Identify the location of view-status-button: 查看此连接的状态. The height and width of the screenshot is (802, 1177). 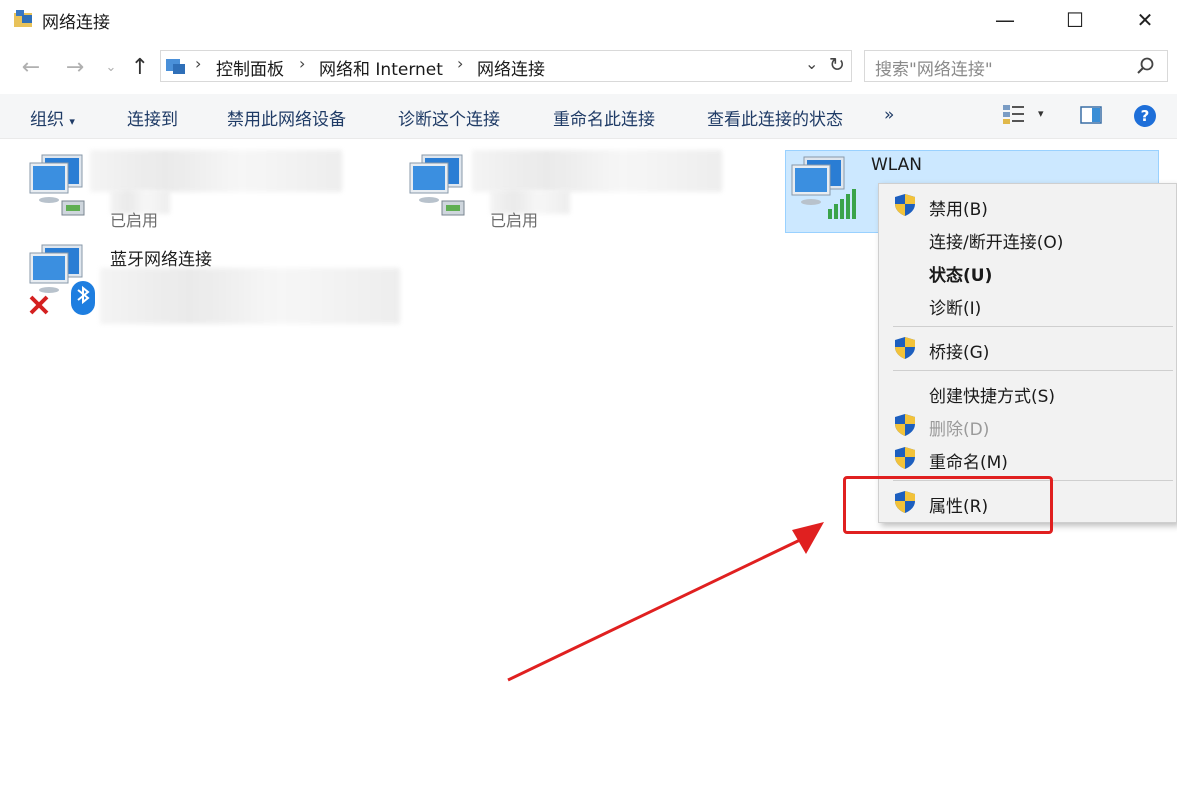
(775, 117).